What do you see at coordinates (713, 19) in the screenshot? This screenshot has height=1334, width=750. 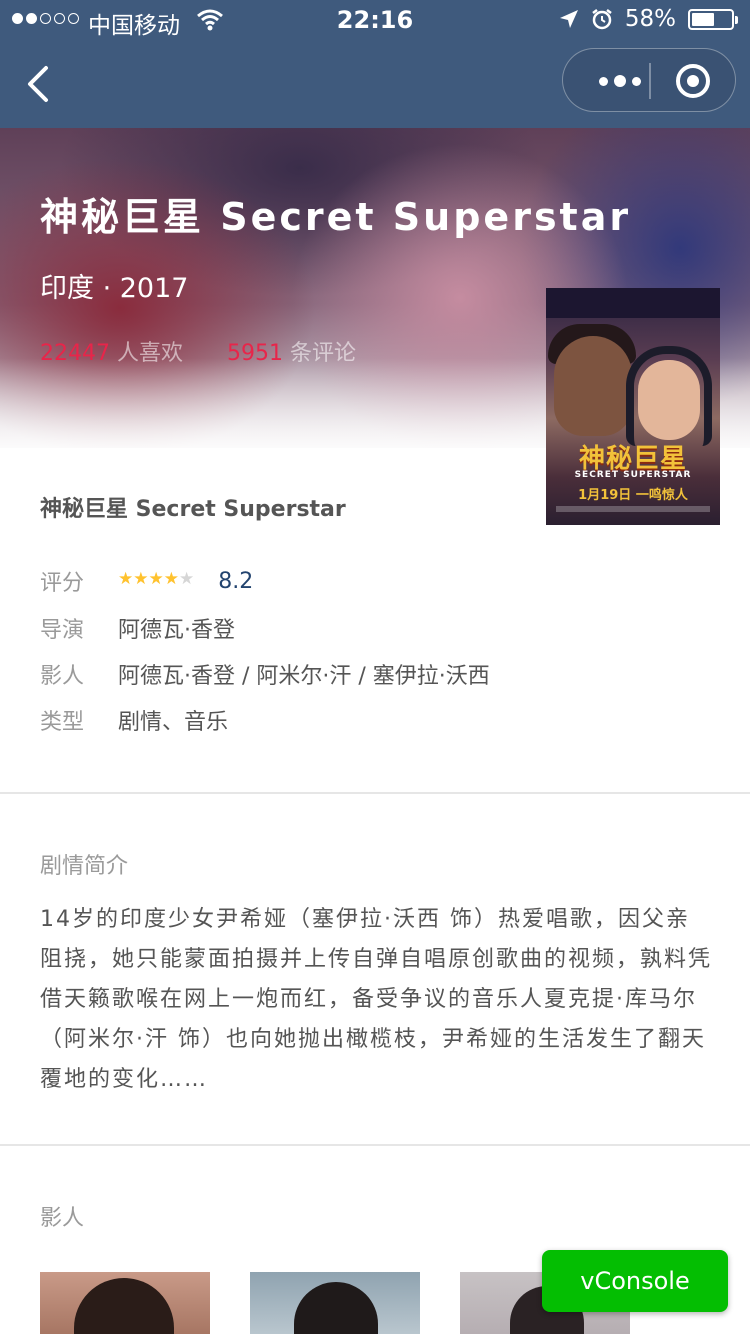 I see `battery-icon` at bounding box center [713, 19].